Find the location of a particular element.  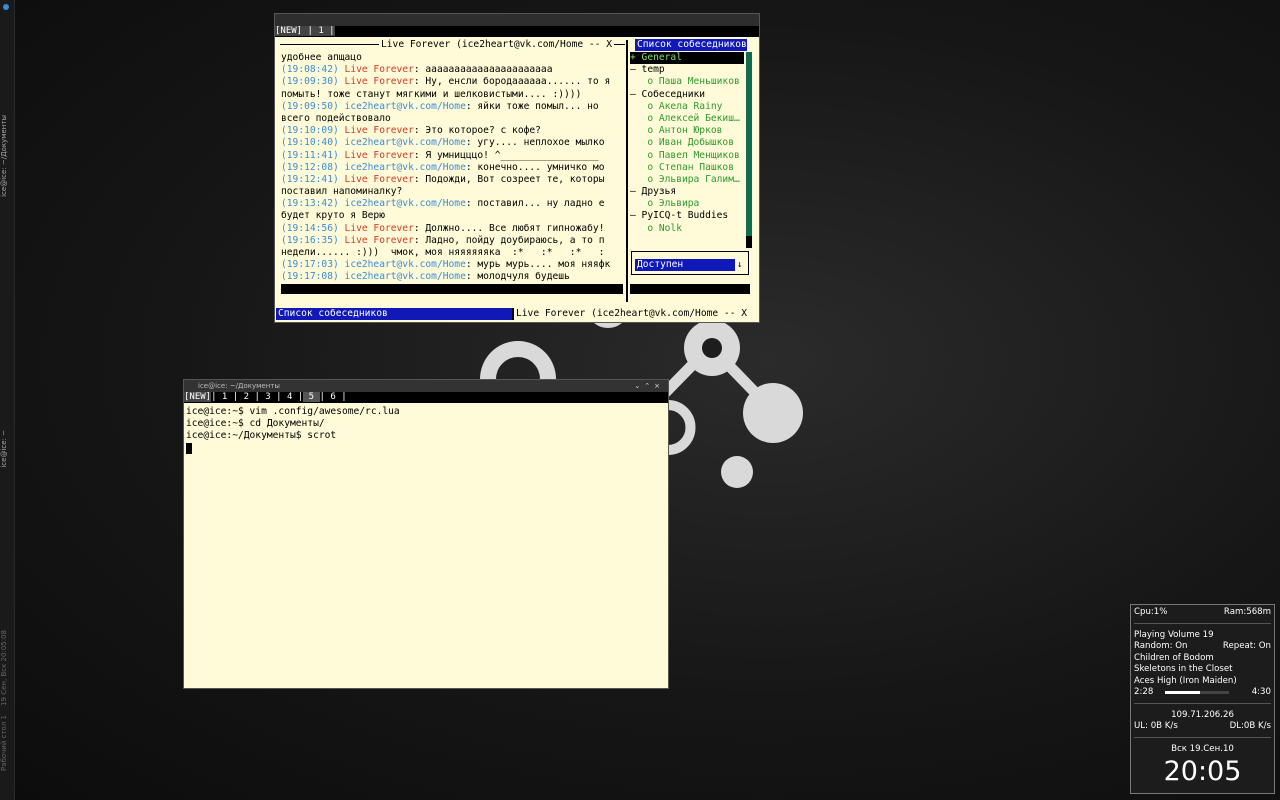

task-terminal-docs: ice@ice: ~/Документы is located at coordinates (7, 156).